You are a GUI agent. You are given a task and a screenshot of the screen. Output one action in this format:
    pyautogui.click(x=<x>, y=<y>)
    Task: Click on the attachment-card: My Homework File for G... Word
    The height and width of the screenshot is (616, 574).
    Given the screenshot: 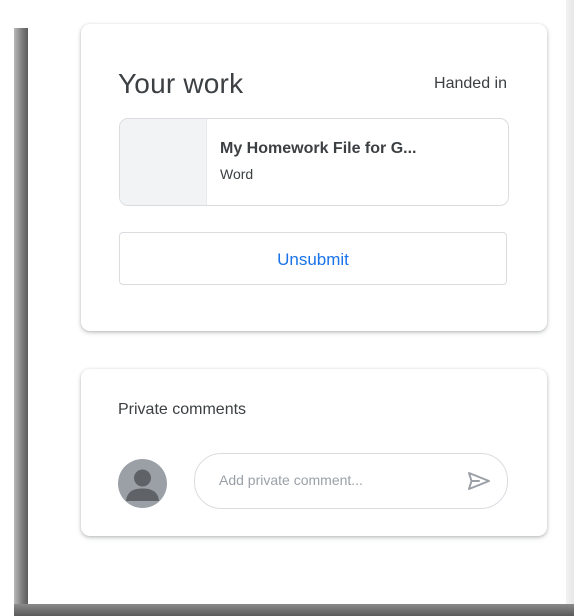 What is the action you would take?
    pyautogui.click(x=314, y=162)
    